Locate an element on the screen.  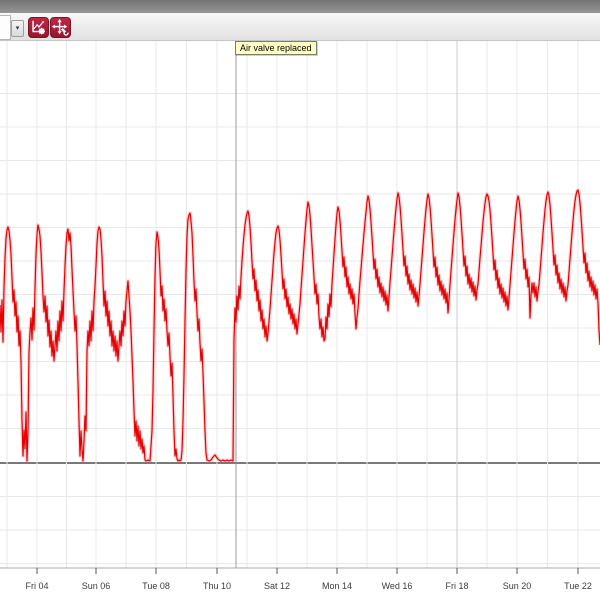
x-tick-label: Wed 16 is located at coordinates (397, 586).